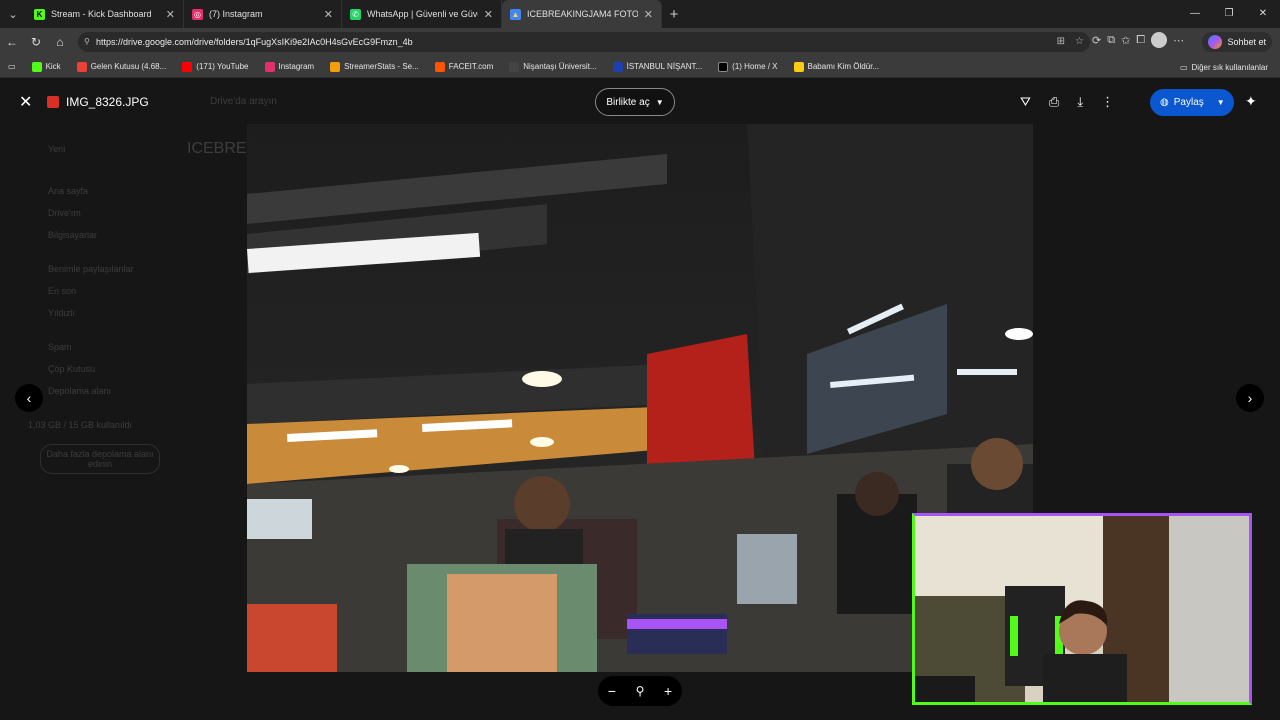 The image size is (1280, 720). I want to click on bookmark-item: Instagram, so click(290, 66).